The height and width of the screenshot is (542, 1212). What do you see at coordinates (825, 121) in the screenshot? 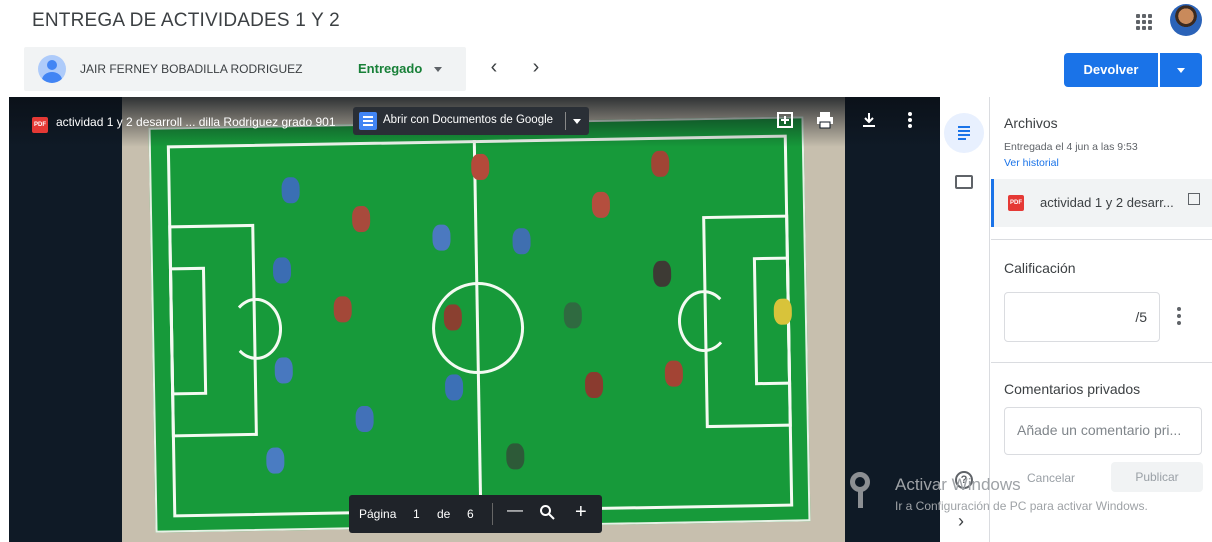
I see `print-icon` at bounding box center [825, 121].